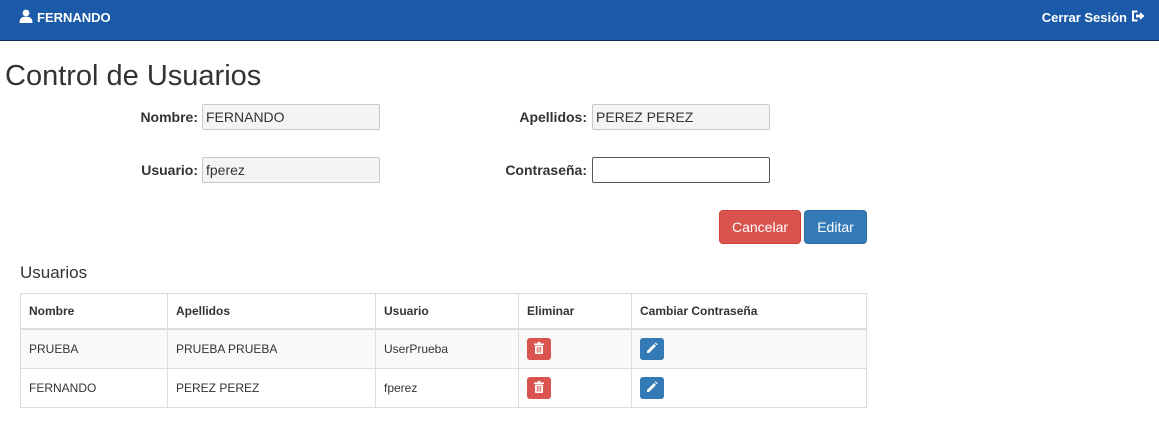 This screenshot has height=442, width=1159. I want to click on user-icon, so click(26, 17).